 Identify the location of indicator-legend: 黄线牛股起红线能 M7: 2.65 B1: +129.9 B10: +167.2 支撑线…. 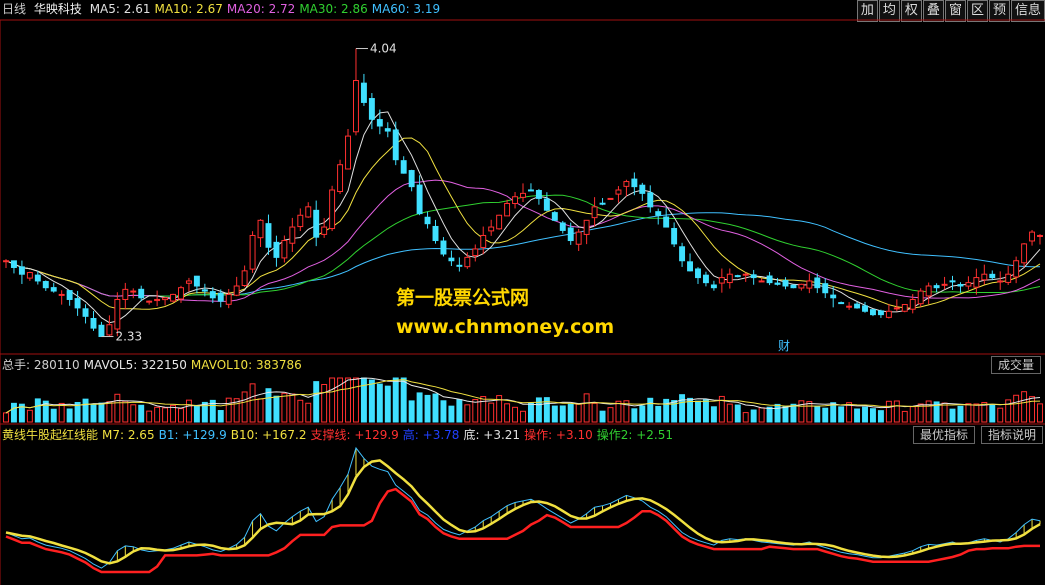
(339, 435).